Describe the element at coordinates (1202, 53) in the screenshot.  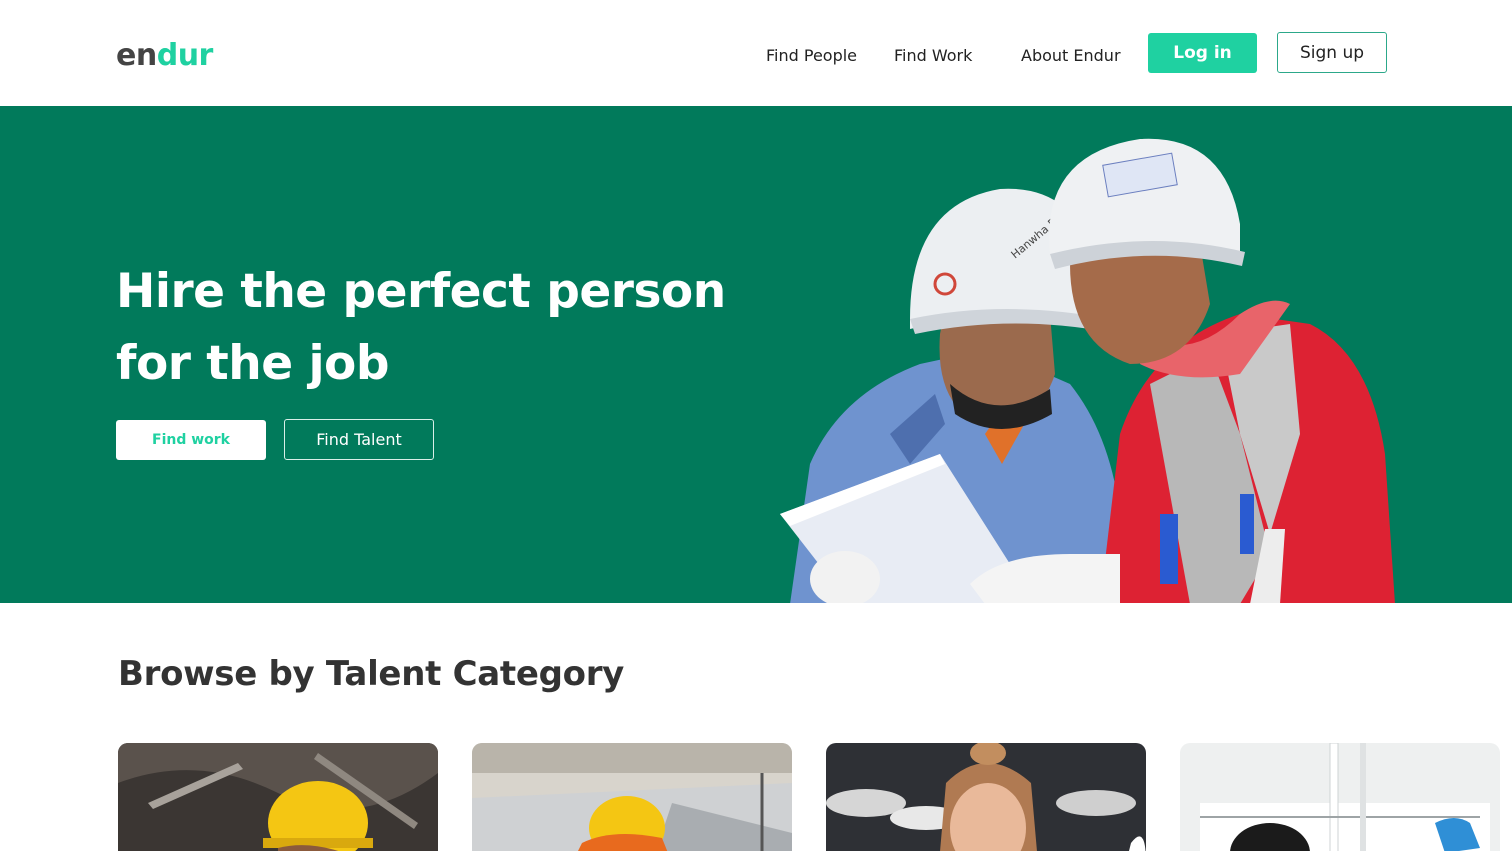
I see `login-button: Log in` at that location.